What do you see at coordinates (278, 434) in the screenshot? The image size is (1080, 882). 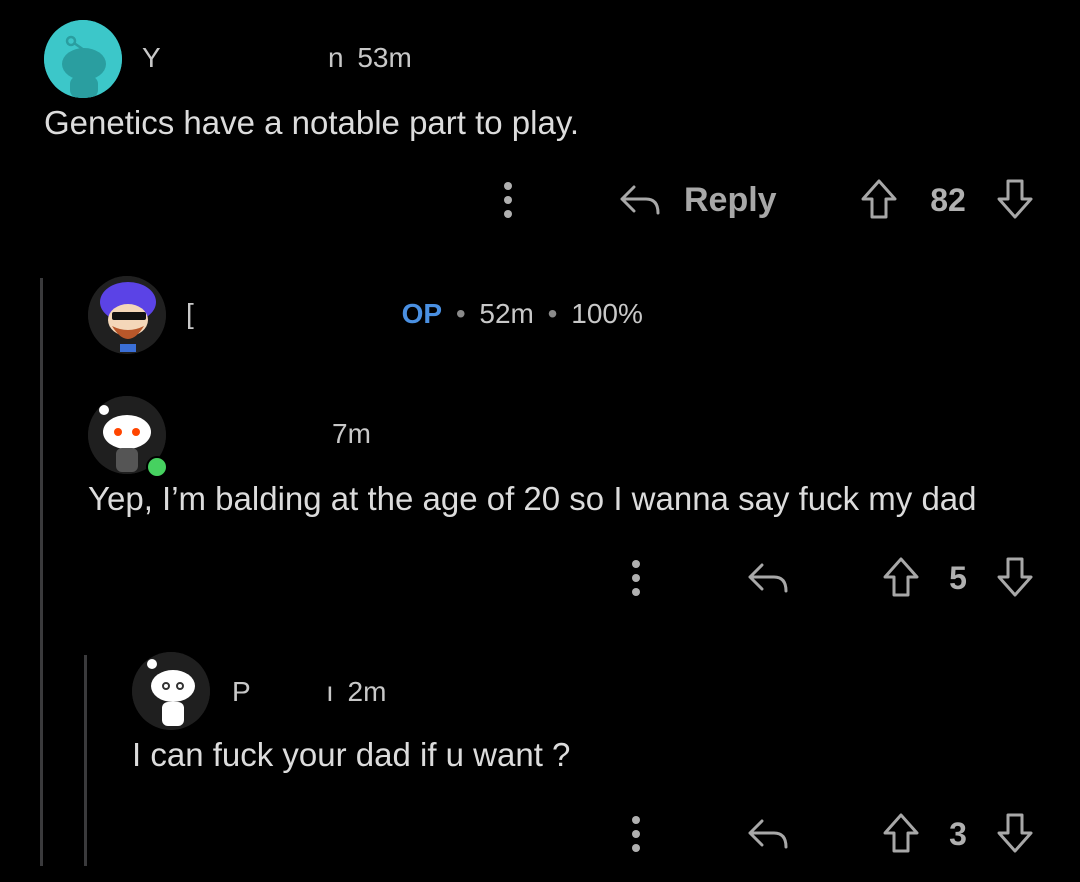 I see `comment-meta: 7m` at bounding box center [278, 434].